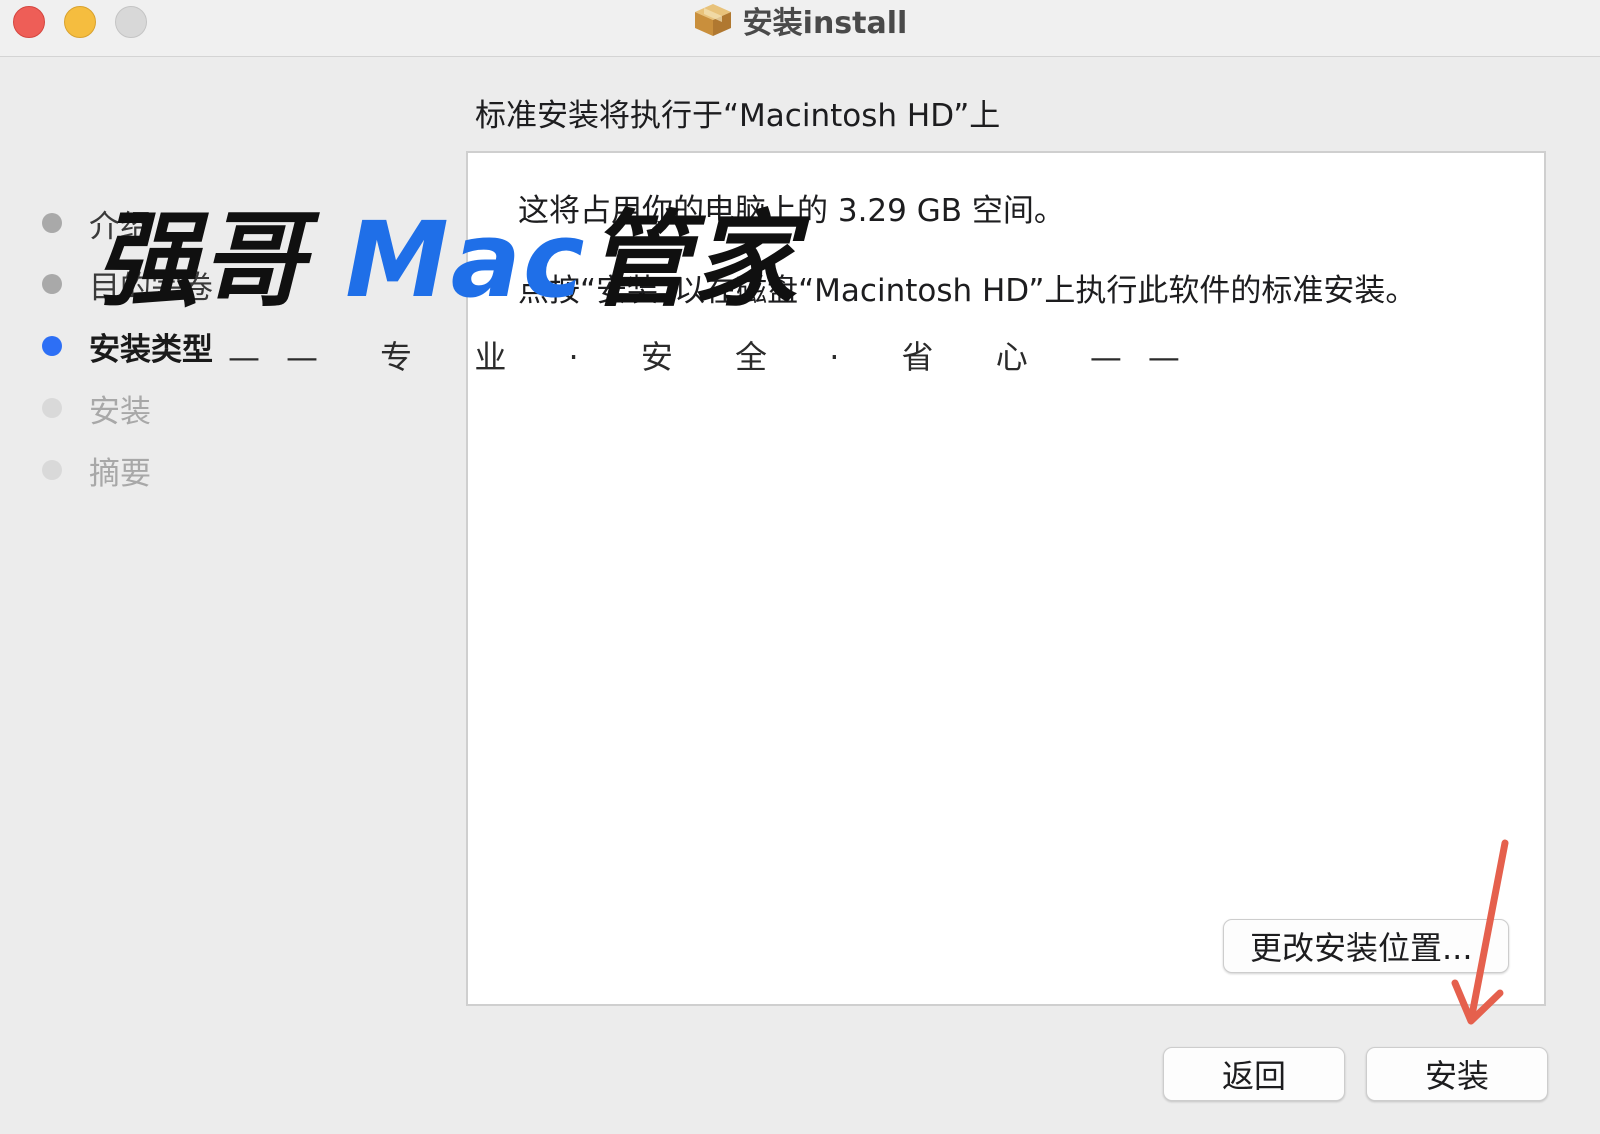  What do you see at coordinates (120, 411) in the screenshot?
I see `step-label: 安装` at bounding box center [120, 411].